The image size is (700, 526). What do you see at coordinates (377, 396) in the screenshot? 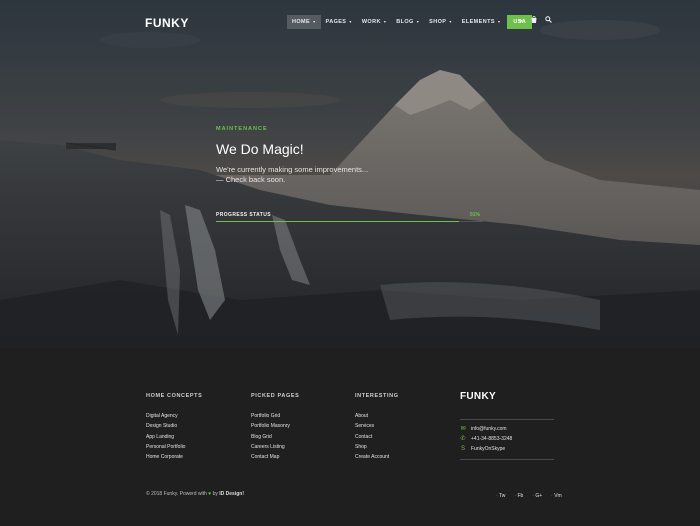
I see `footer-column-title: INTERESTING` at bounding box center [377, 396].